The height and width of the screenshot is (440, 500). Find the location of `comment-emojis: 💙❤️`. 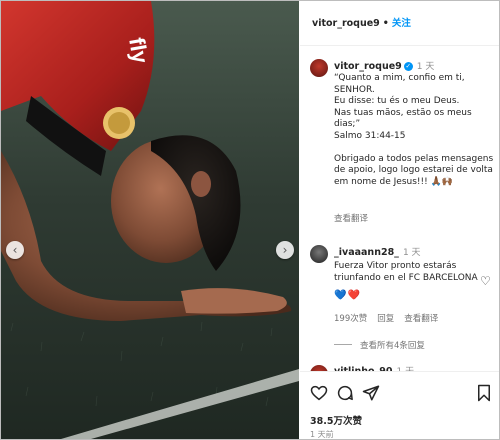

comment-emojis: 💙❤️ is located at coordinates (347, 295).